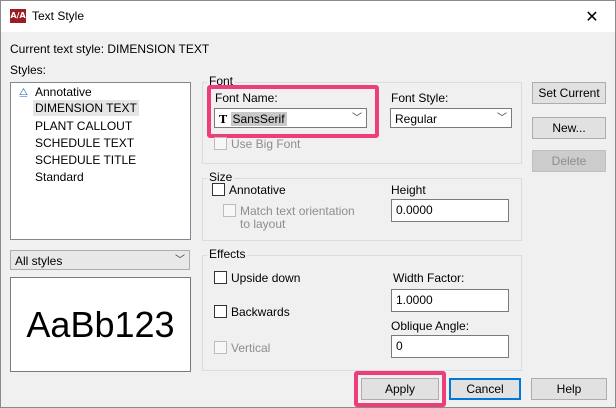  Describe the element at coordinates (23, 92) in the screenshot. I see `annotative-icon: ⧋` at that location.